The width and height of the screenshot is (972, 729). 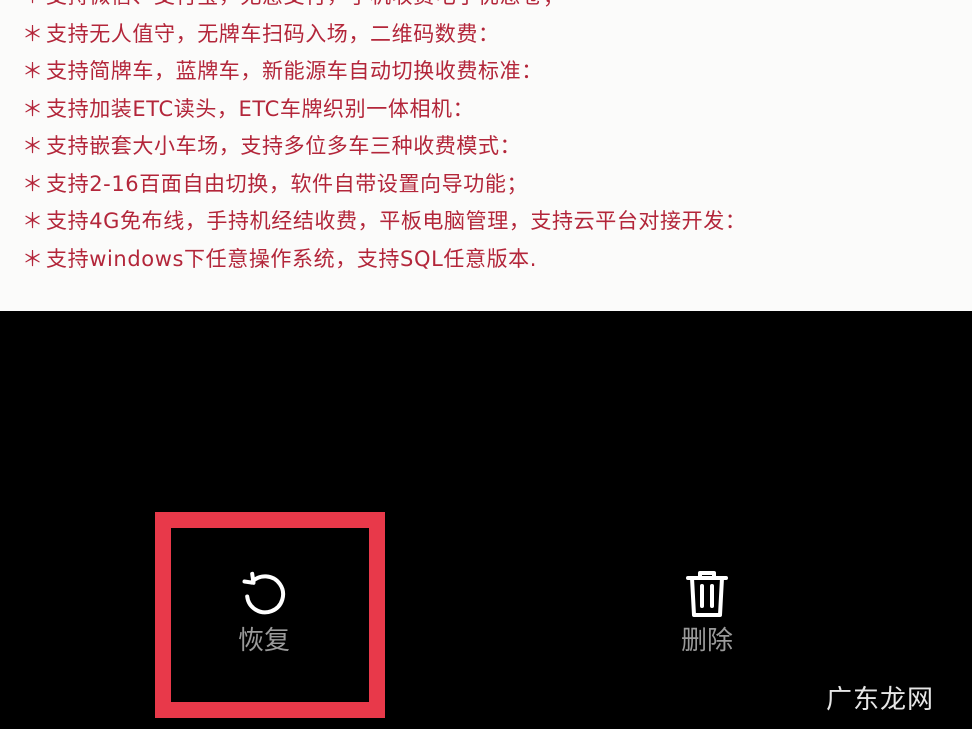 I want to click on delete-label: 删除, so click(x=706, y=641).